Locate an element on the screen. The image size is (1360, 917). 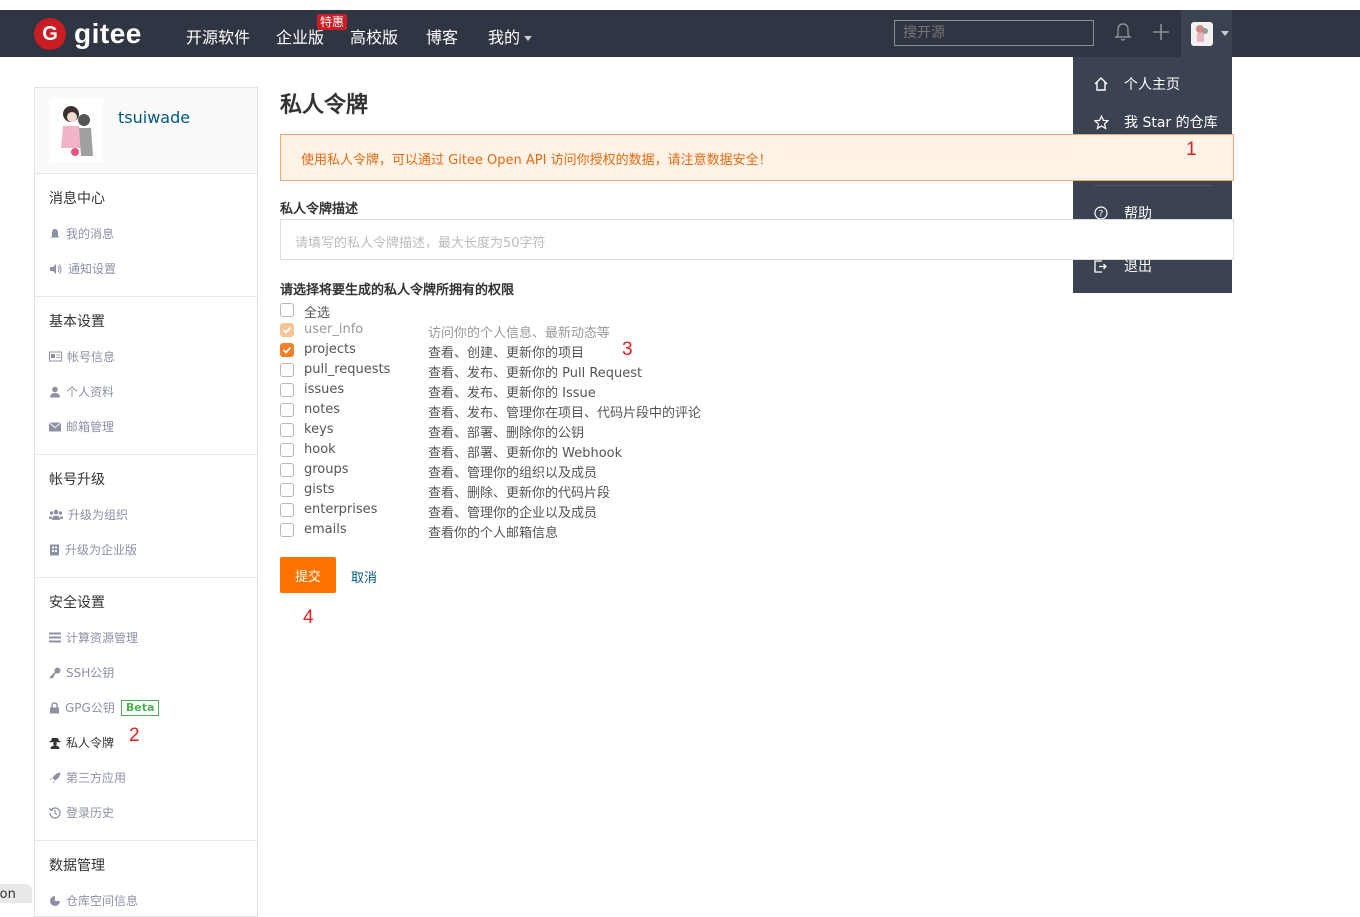
envelope-icon is located at coordinates (55, 426).